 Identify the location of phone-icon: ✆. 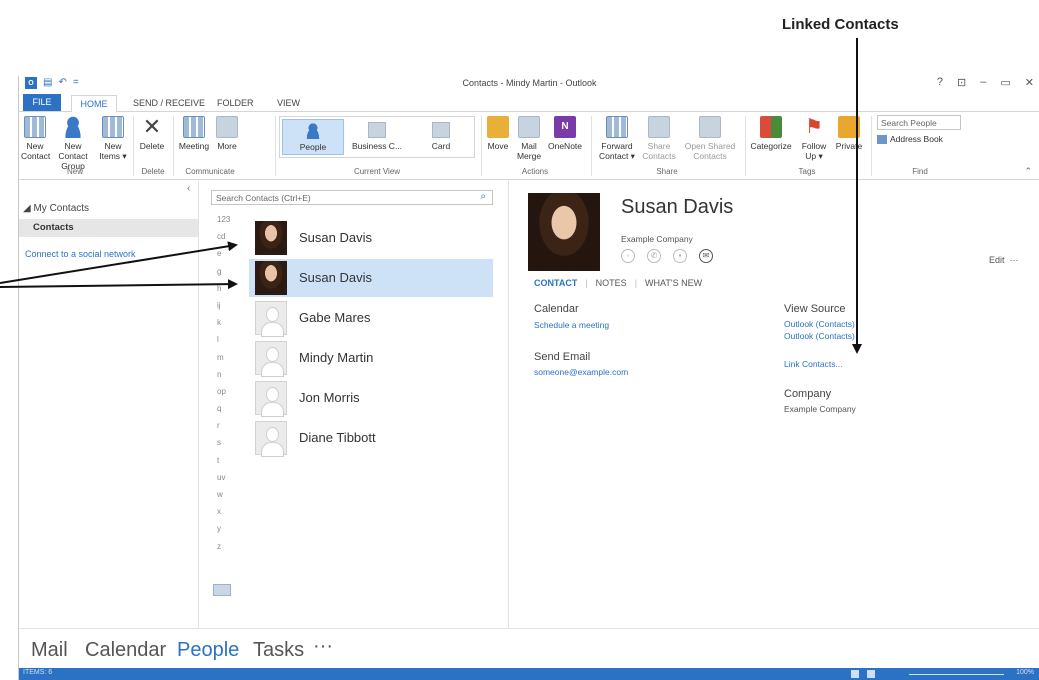
(654, 256).